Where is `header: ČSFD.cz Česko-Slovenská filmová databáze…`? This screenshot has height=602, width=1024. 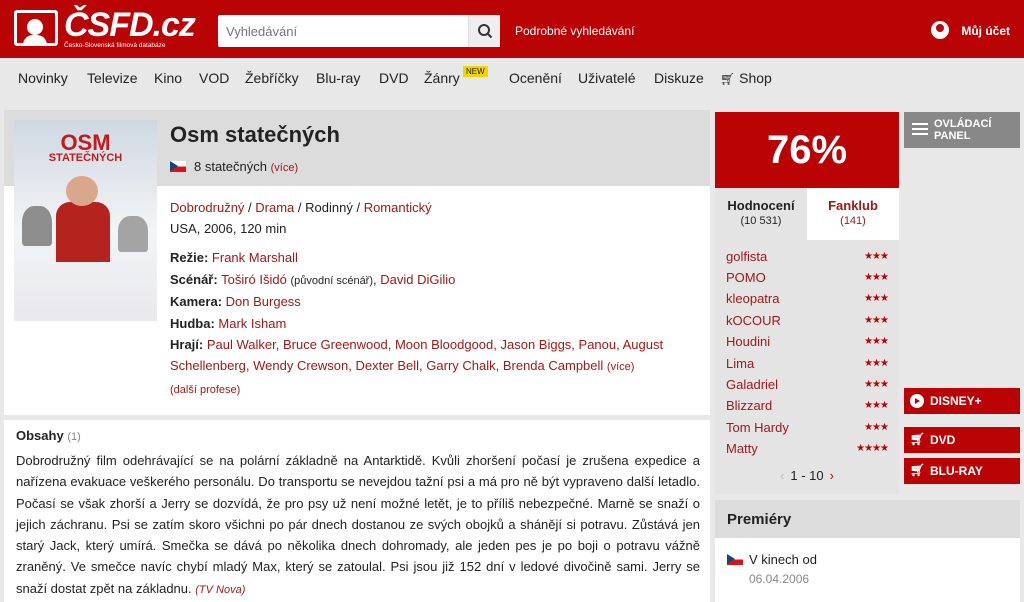
header: ČSFD.cz Česko-Slovenská filmová databáze… is located at coordinates (512, 29).